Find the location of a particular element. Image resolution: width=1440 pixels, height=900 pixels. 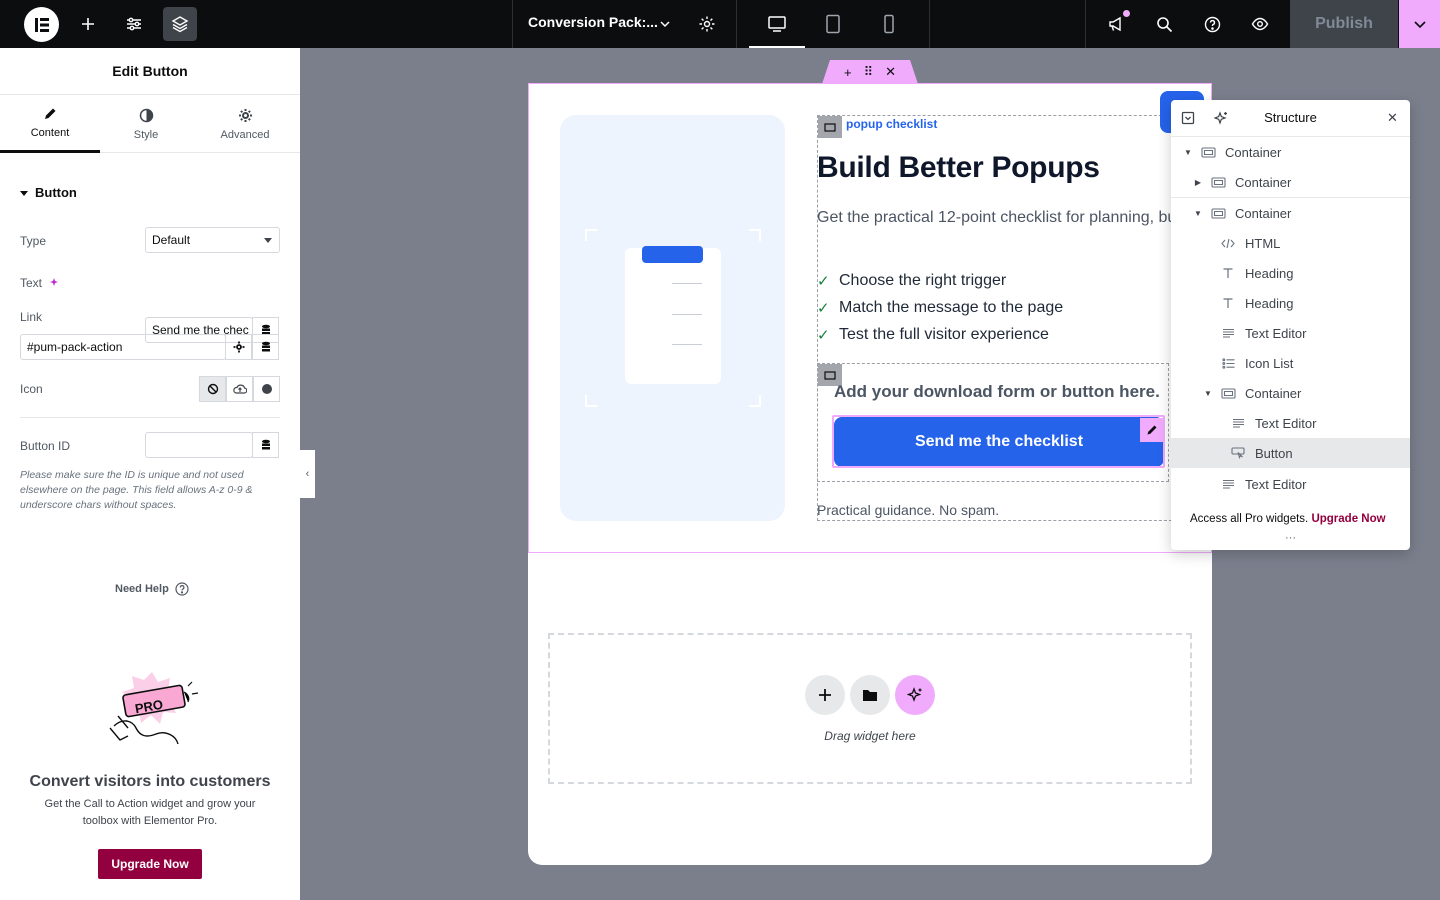

link-options-gear-icon is located at coordinates (238, 347).